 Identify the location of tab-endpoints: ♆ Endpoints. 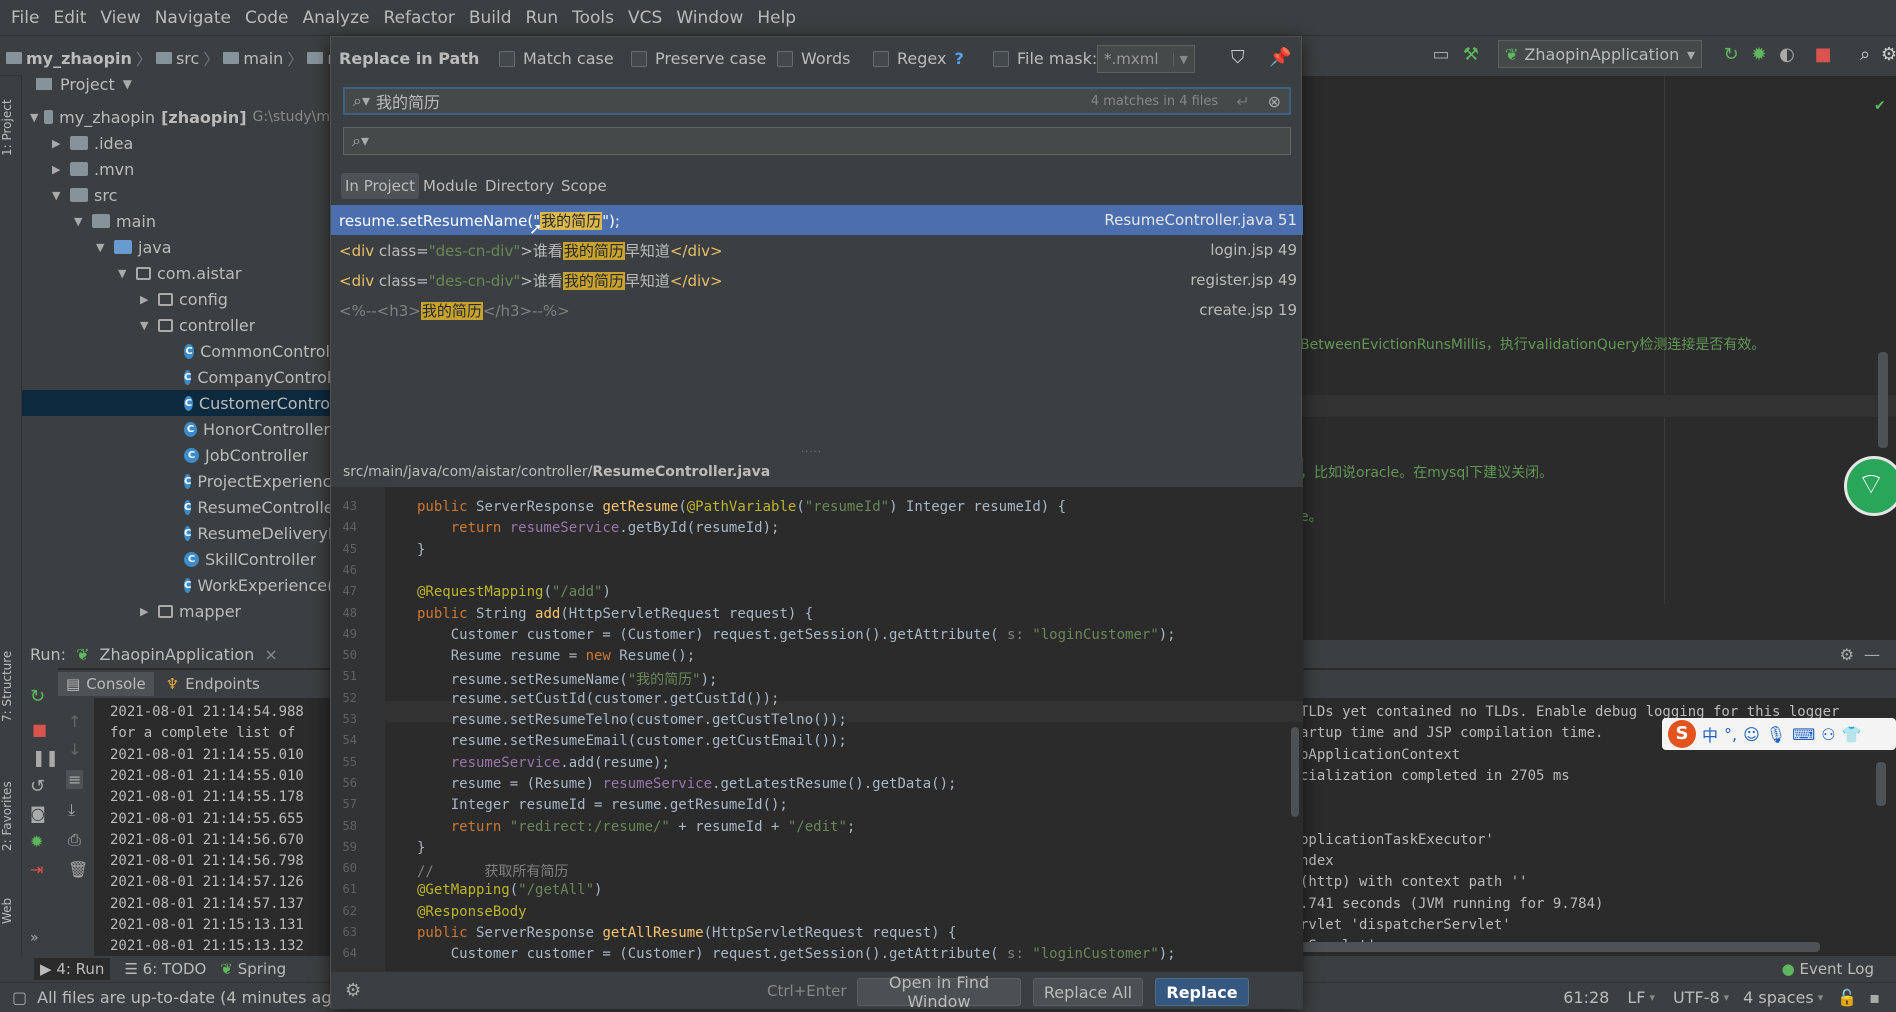
(213, 684).